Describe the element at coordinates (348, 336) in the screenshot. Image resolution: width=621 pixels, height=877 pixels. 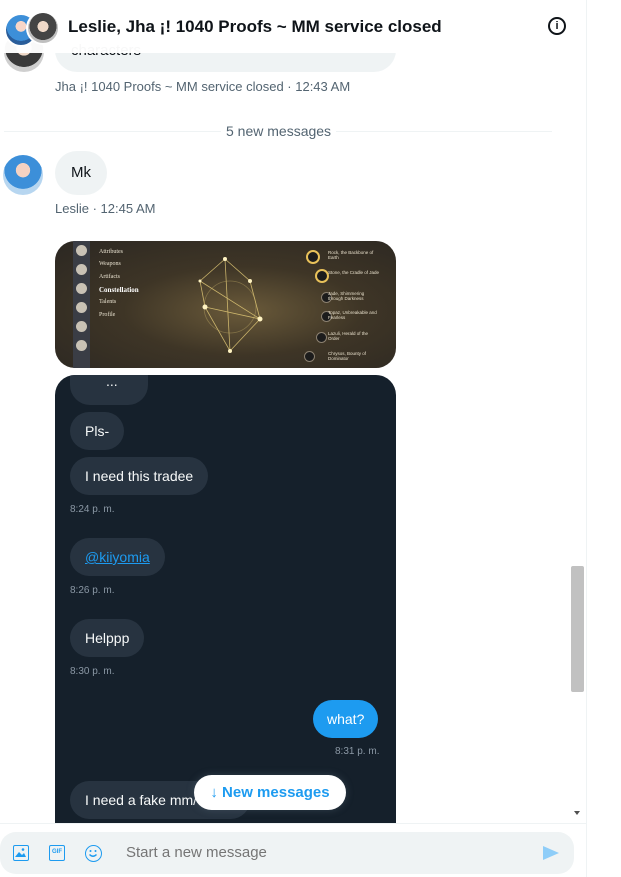
I see `constellation-5: Lazuli, Herald of the Order` at that location.